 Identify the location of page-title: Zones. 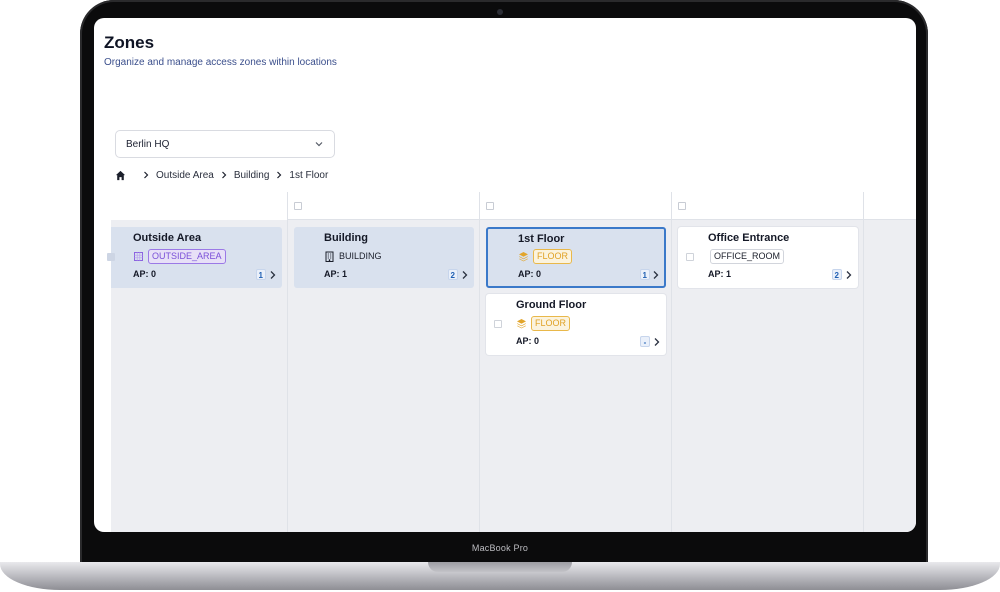
(129, 42).